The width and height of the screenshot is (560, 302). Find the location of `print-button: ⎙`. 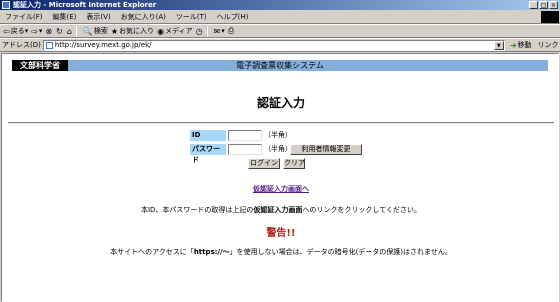

print-button: ⎙ is located at coordinates (231, 31).